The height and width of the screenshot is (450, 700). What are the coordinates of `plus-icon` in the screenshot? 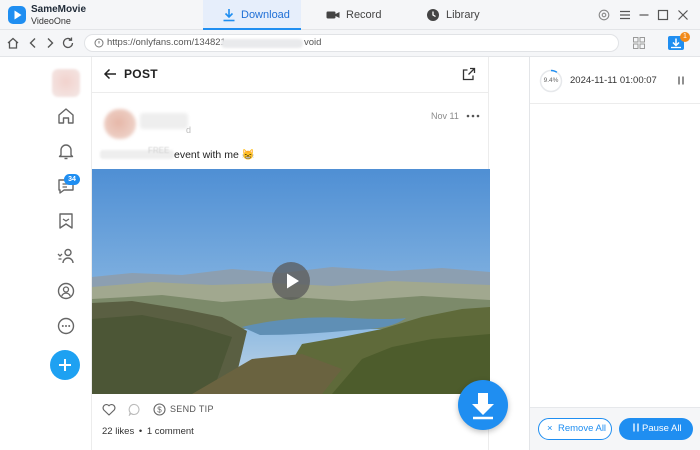 It's located at (65, 365).